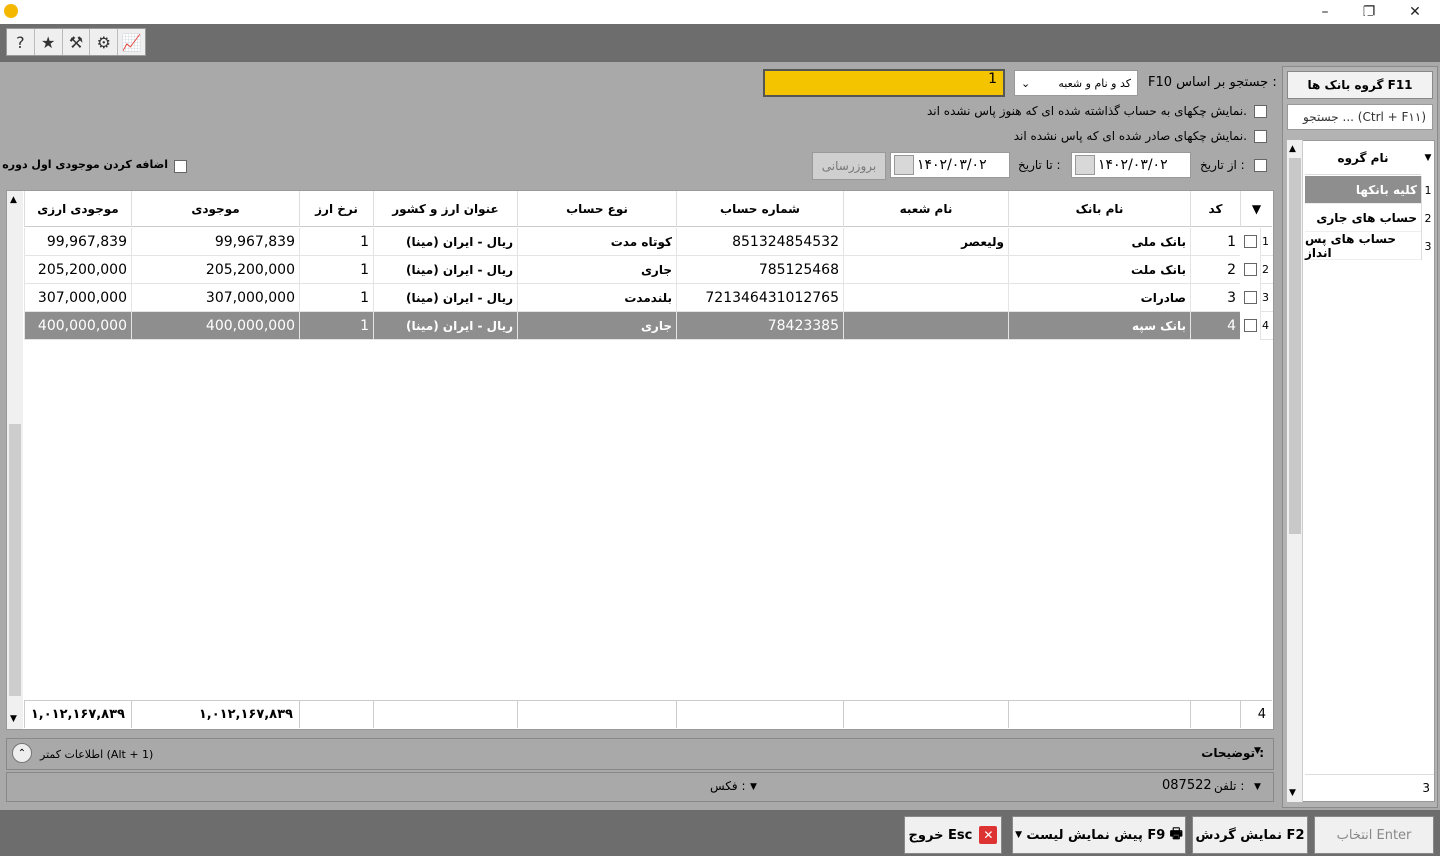 This screenshot has width=1440, height=856. Describe the element at coordinates (1256, 209) in the screenshot. I see `column-menu-icon: ▼` at that location.